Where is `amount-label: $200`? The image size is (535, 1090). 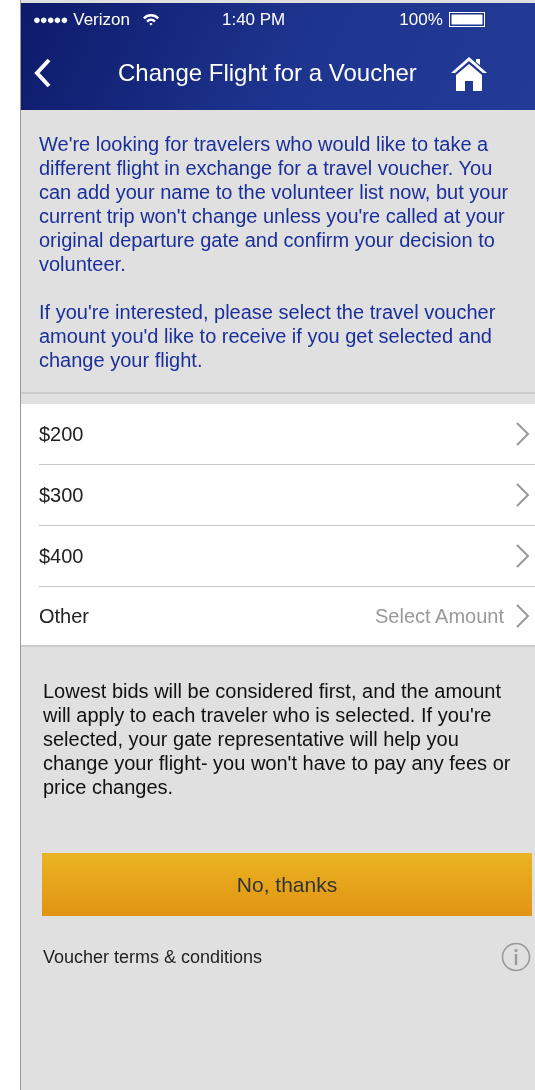 amount-label: $200 is located at coordinates (62, 434).